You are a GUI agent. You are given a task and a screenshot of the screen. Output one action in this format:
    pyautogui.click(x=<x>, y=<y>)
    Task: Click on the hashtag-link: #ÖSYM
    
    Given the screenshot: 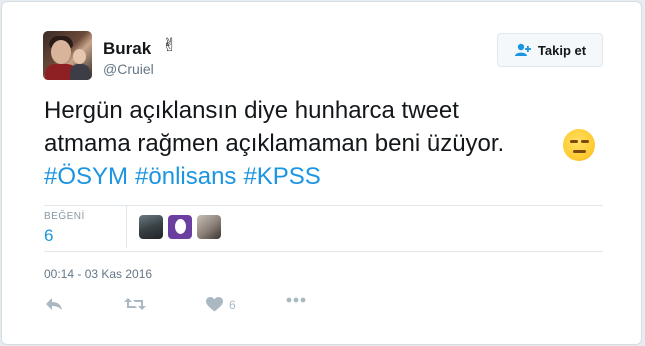 What is the action you would take?
    pyautogui.click(x=86, y=176)
    